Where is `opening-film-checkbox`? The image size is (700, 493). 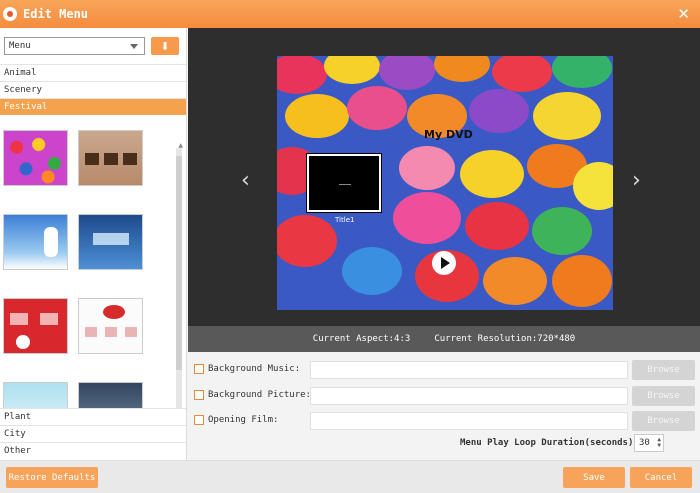
opening-film-checkbox is located at coordinates (199, 420).